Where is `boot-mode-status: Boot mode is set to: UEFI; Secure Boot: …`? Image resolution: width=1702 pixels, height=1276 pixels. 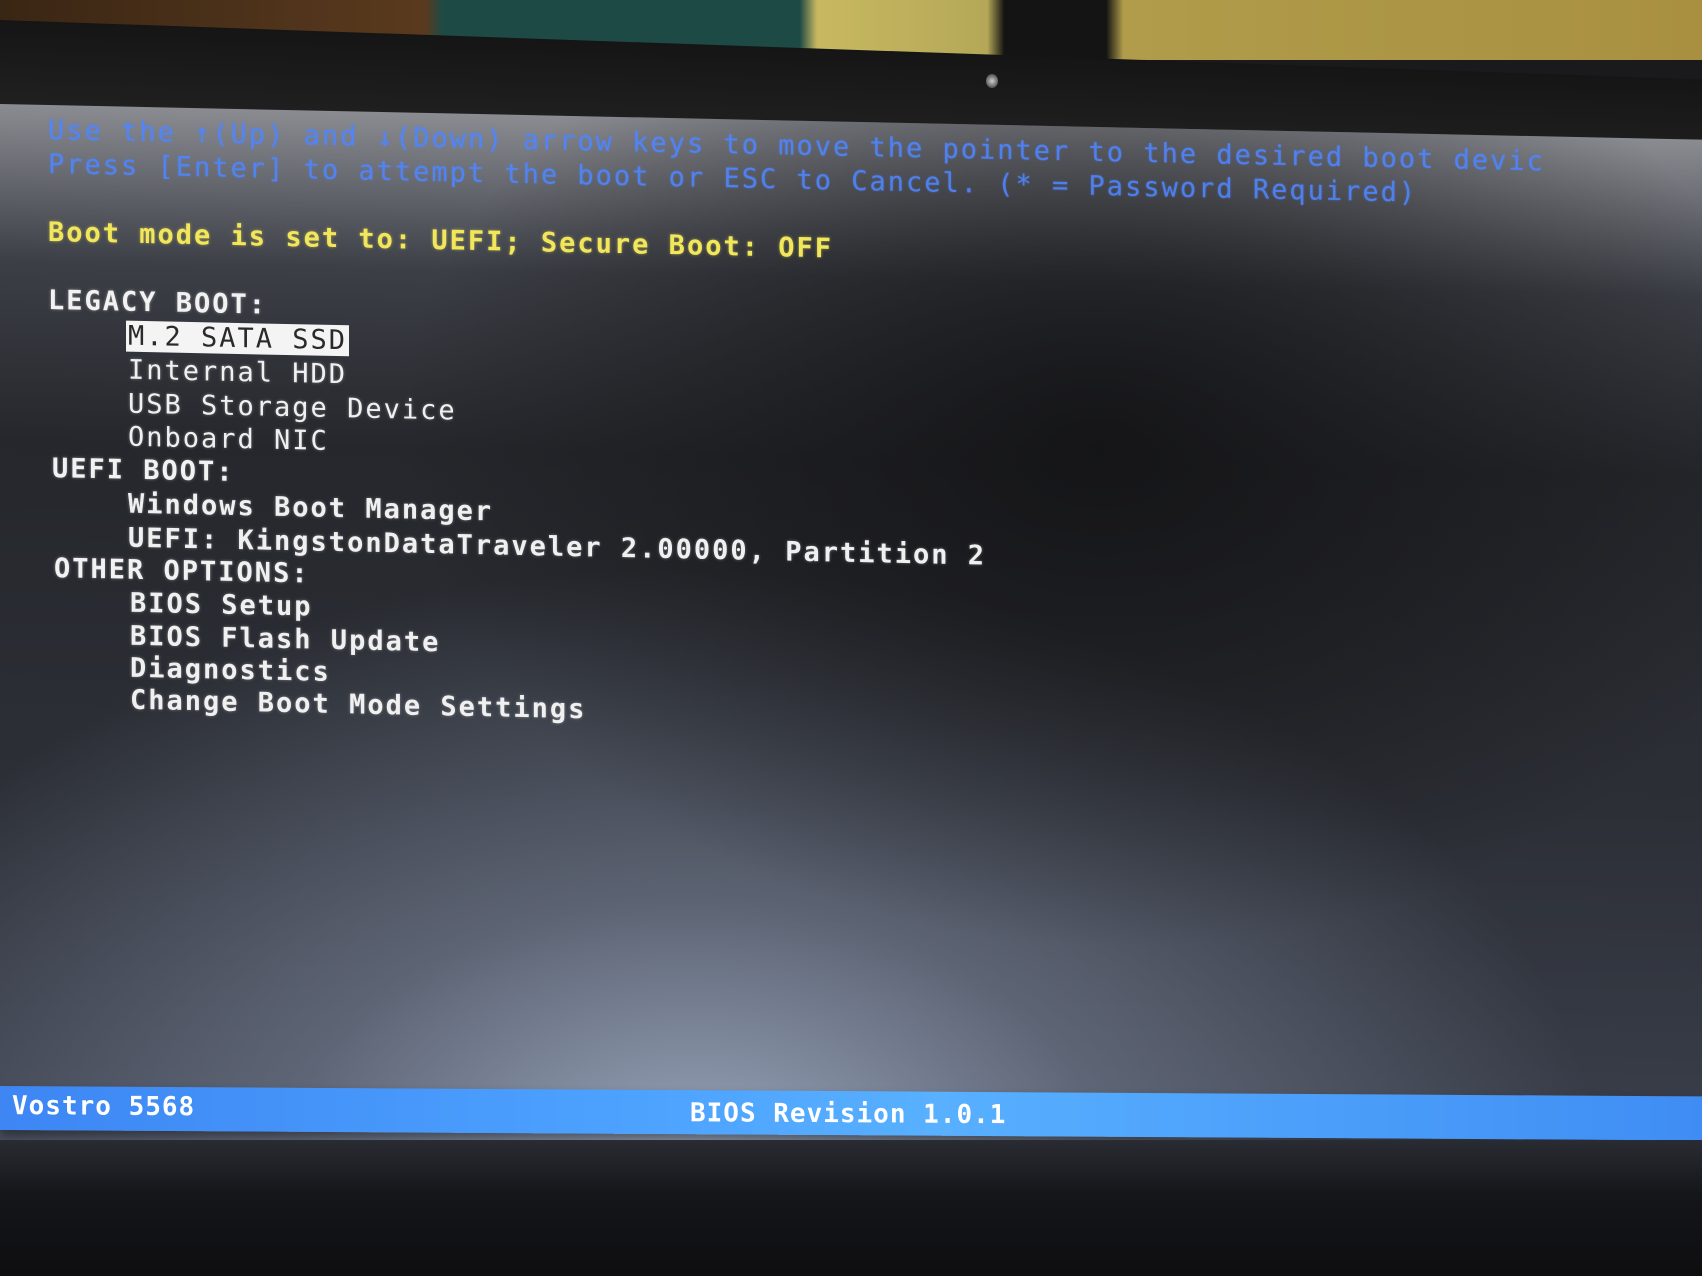
boot-mode-status: Boot mode is set to: UEFI; Secure Boot: … is located at coordinates (440, 241).